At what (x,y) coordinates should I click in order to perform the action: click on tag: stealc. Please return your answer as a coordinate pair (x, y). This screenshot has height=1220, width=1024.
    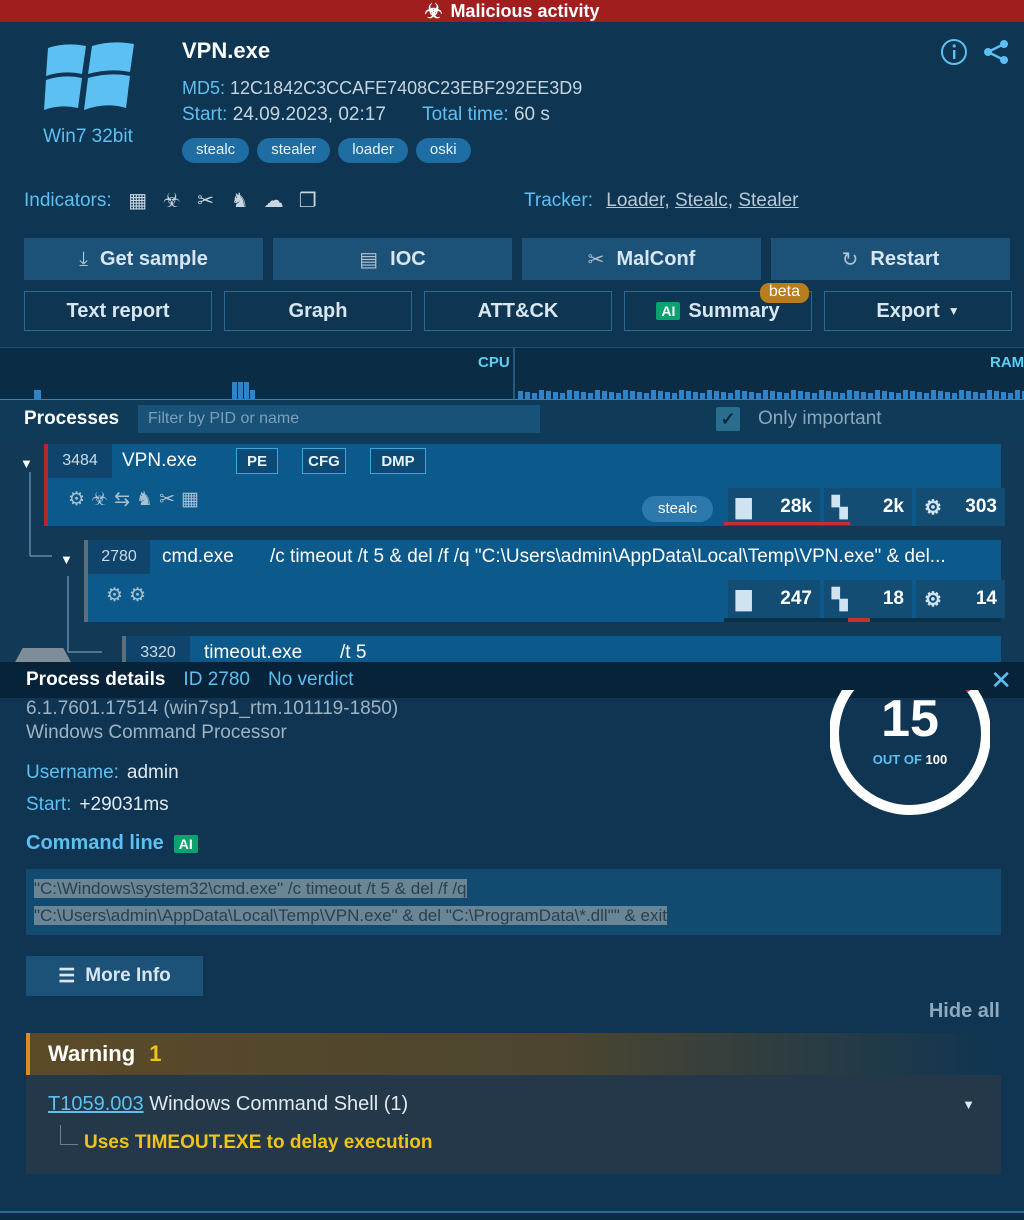
    Looking at the image, I should click on (216, 150).